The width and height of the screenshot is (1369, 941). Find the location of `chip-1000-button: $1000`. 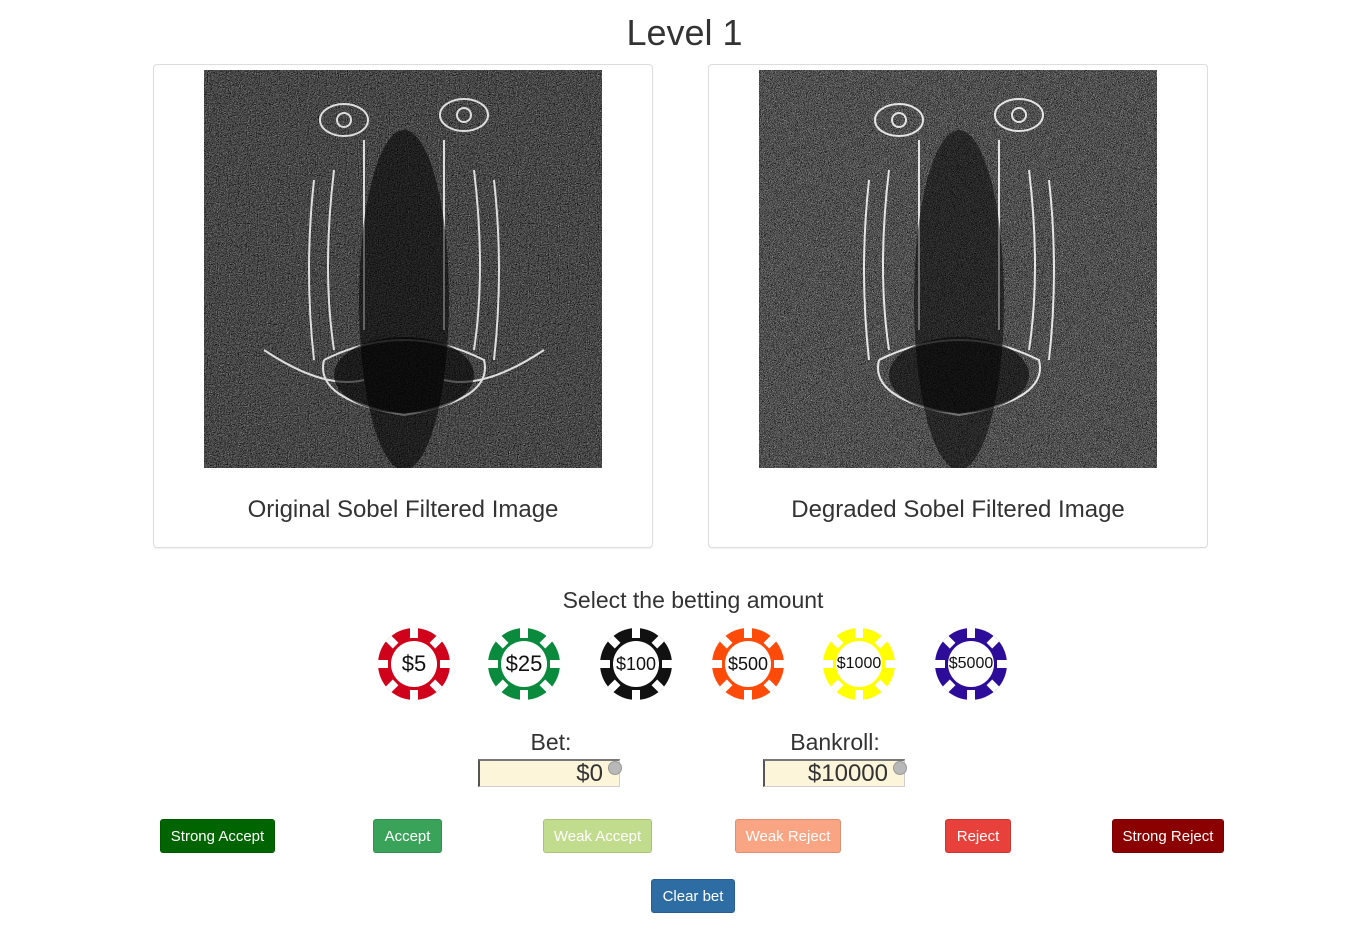

chip-1000-button: $1000 is located at coordinates (859, 664).